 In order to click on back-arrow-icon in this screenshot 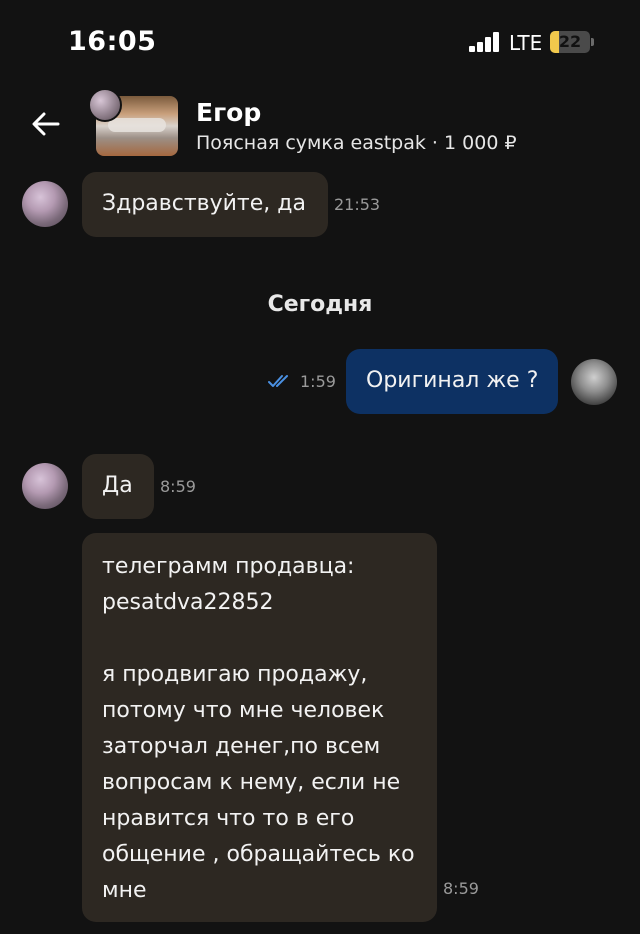, I will do `click(46, 124)`.